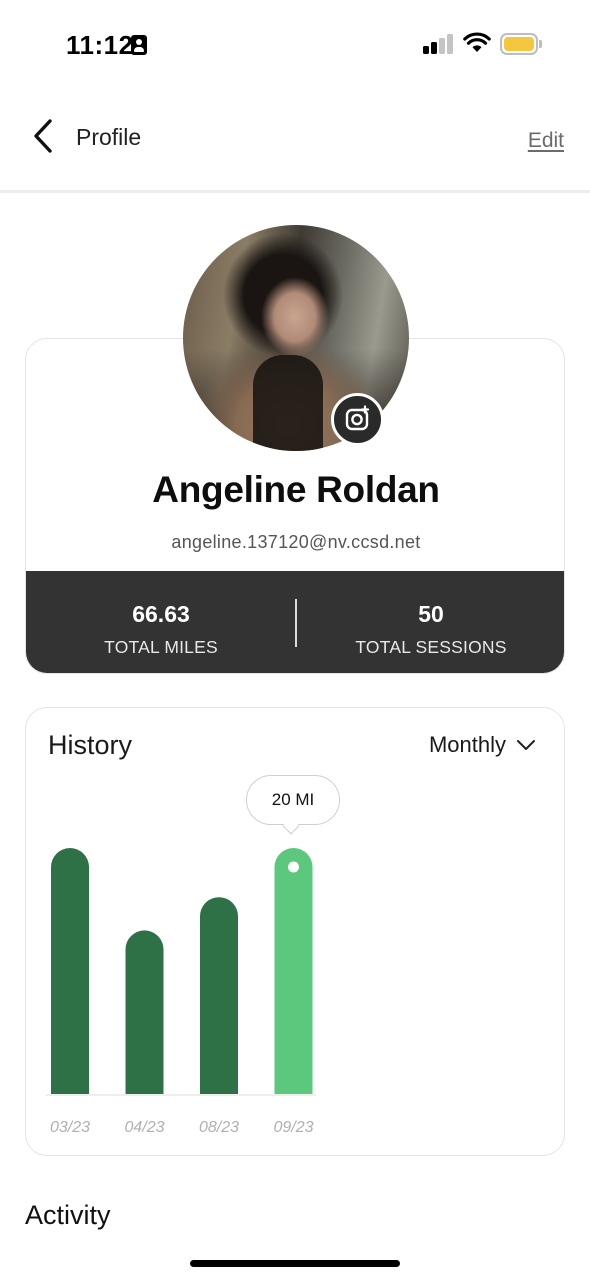 This screenshot has width=590, height=1280. I want to click on x-tick-label: 08/23, so click(219, 1127).